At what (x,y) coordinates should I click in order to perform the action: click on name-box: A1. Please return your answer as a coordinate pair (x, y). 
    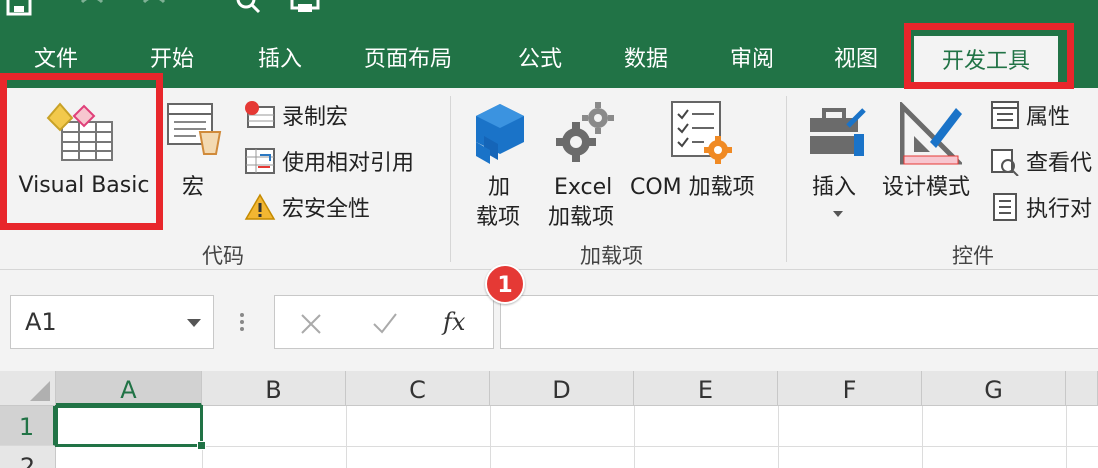
    Looking at the image, I should click on (112, 322).